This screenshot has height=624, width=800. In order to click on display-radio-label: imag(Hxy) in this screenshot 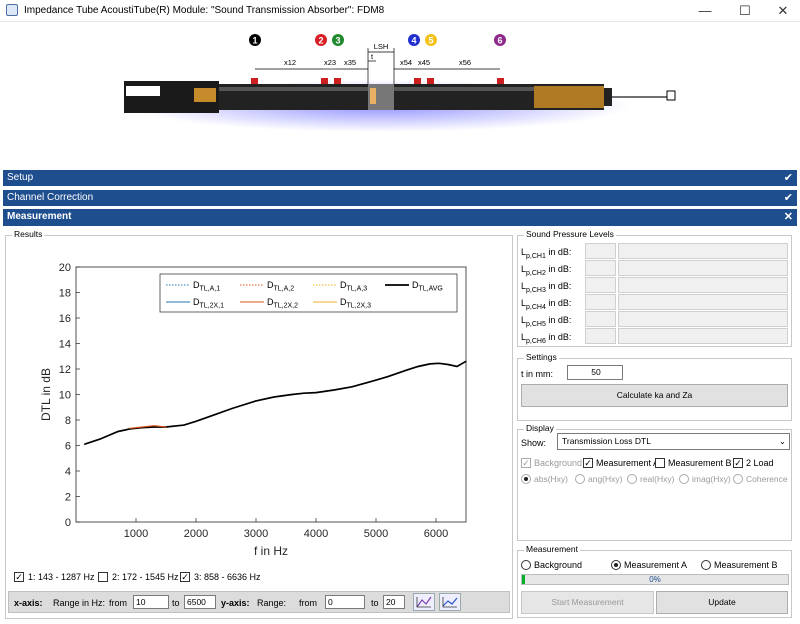, I will do `click(711, 479)`.